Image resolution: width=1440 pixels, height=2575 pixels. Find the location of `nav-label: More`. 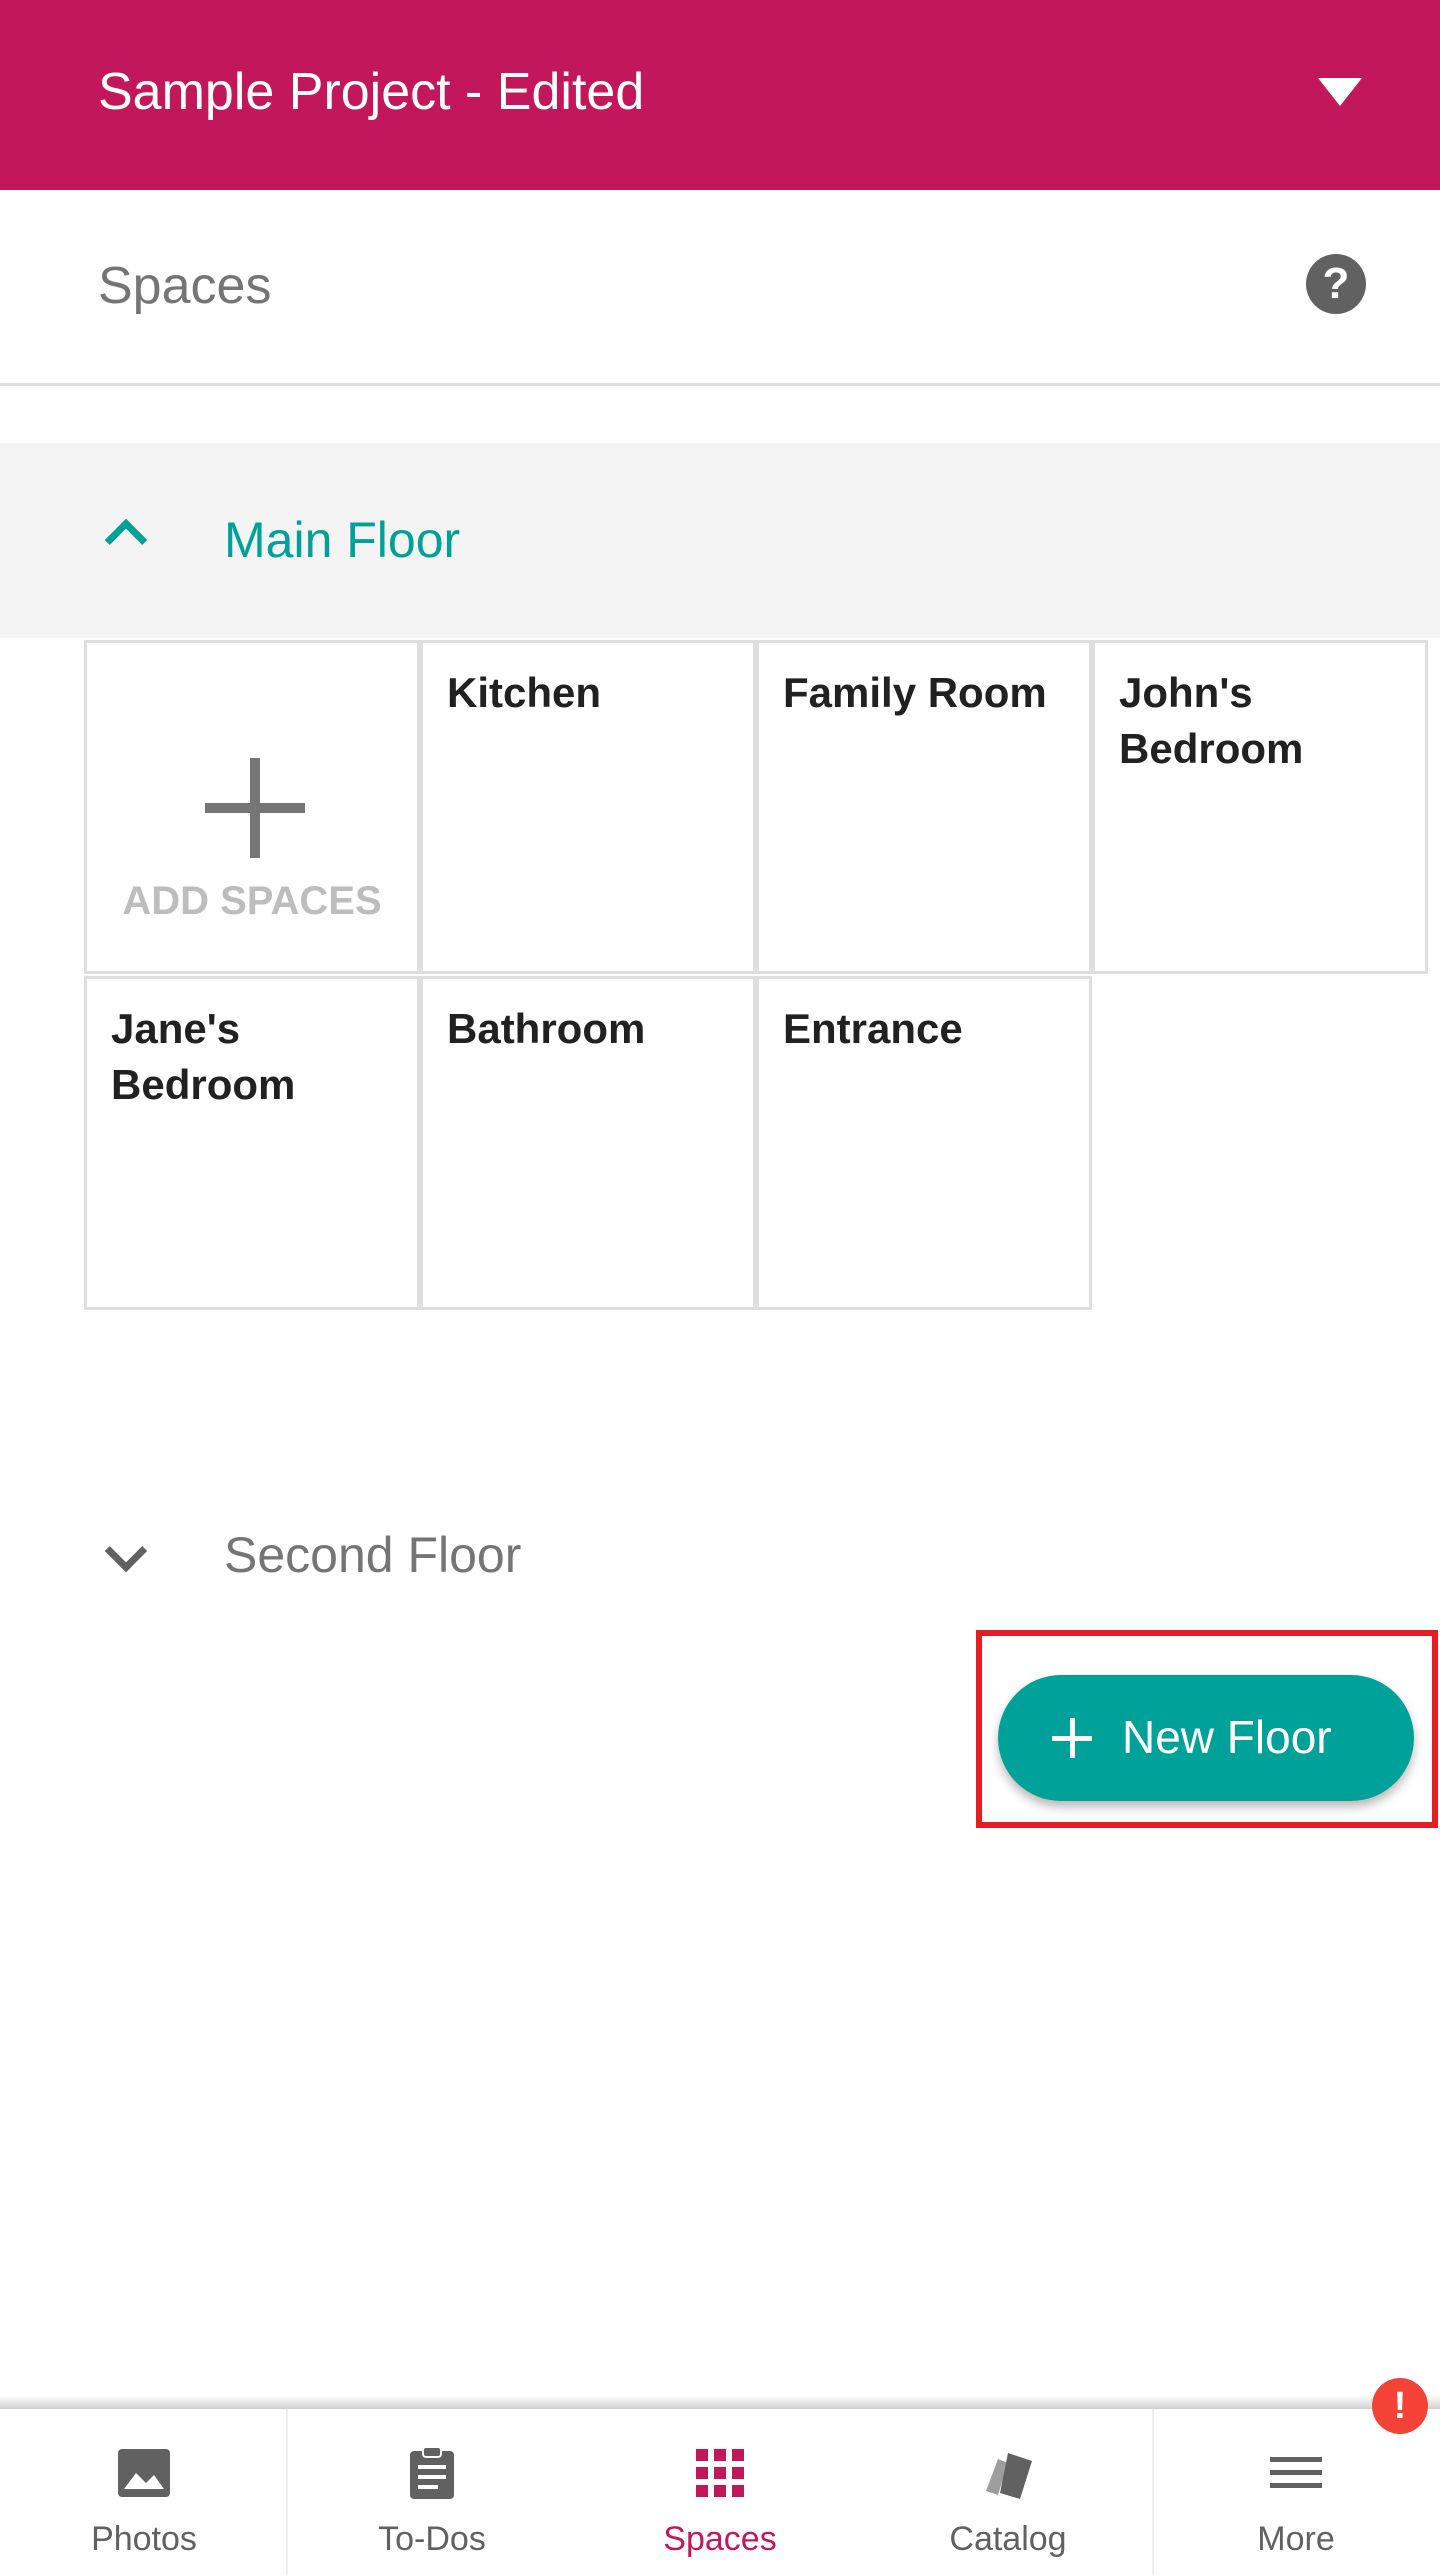

nav-label: More is located at coordinates (1296, 2539).